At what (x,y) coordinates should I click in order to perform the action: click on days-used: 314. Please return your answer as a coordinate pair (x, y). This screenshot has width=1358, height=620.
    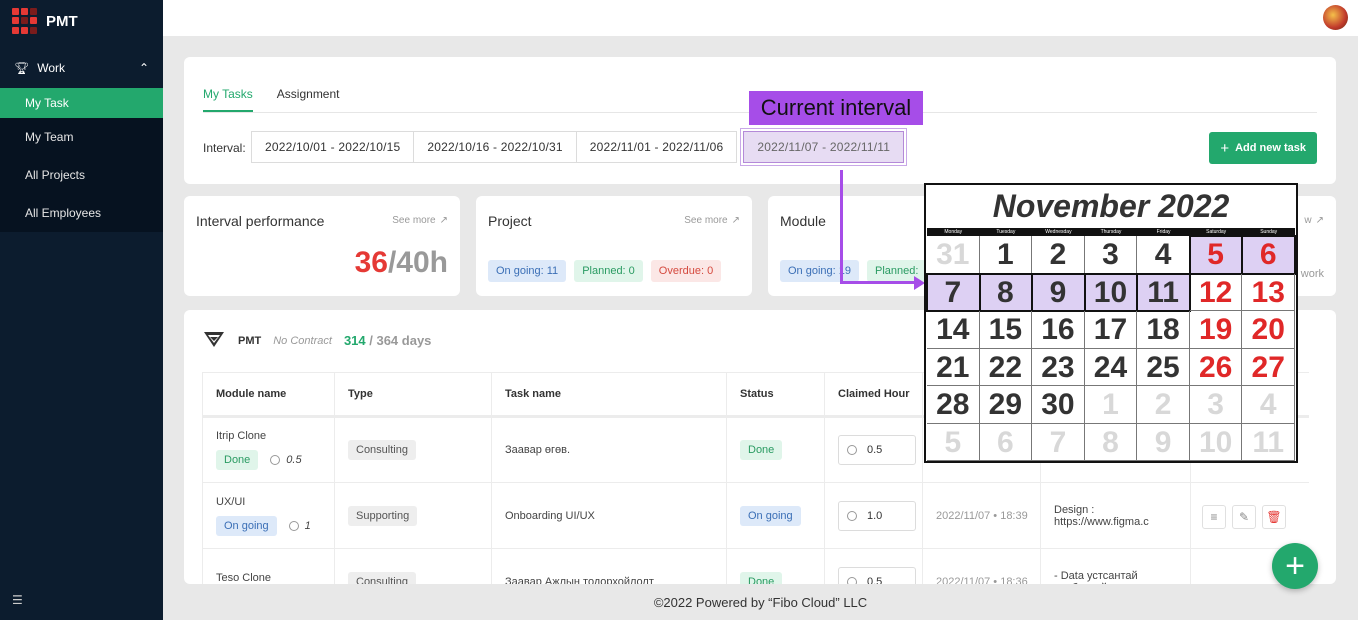
    Looking at the image, I should click on (354, 340).